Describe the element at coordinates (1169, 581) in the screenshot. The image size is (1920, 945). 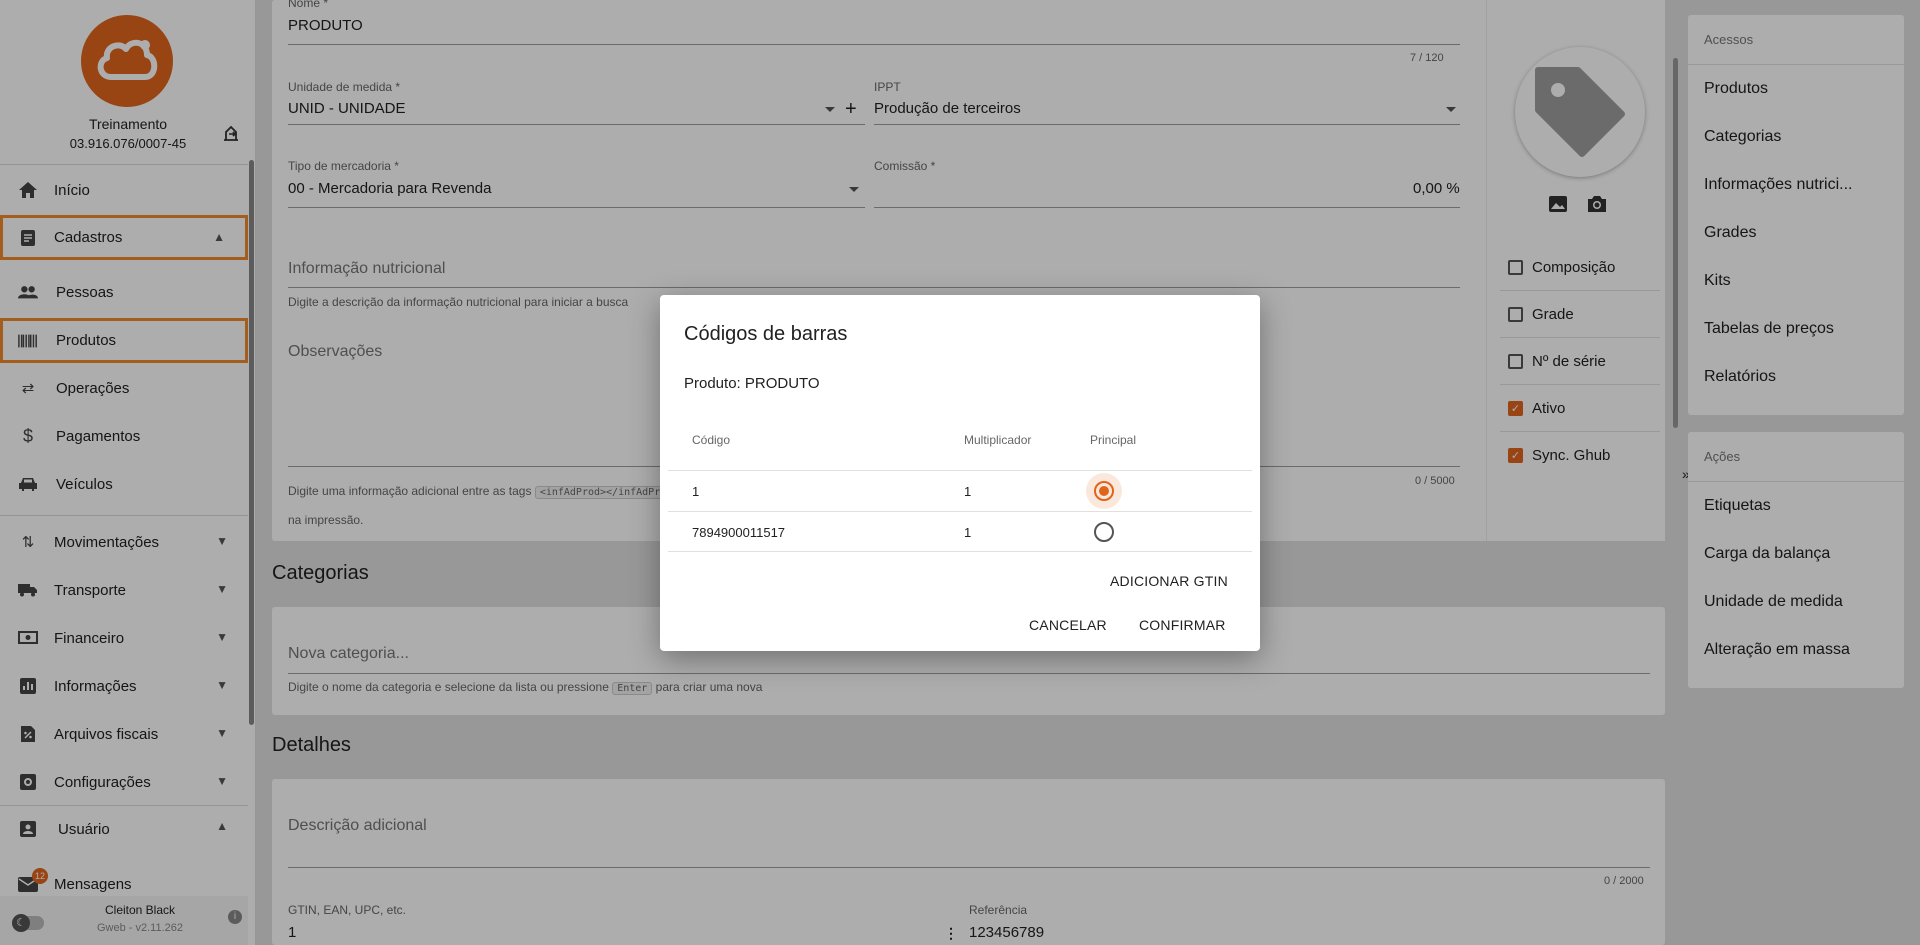
I see `add-gtin-button: ADICIONAR GTIN` at that location.